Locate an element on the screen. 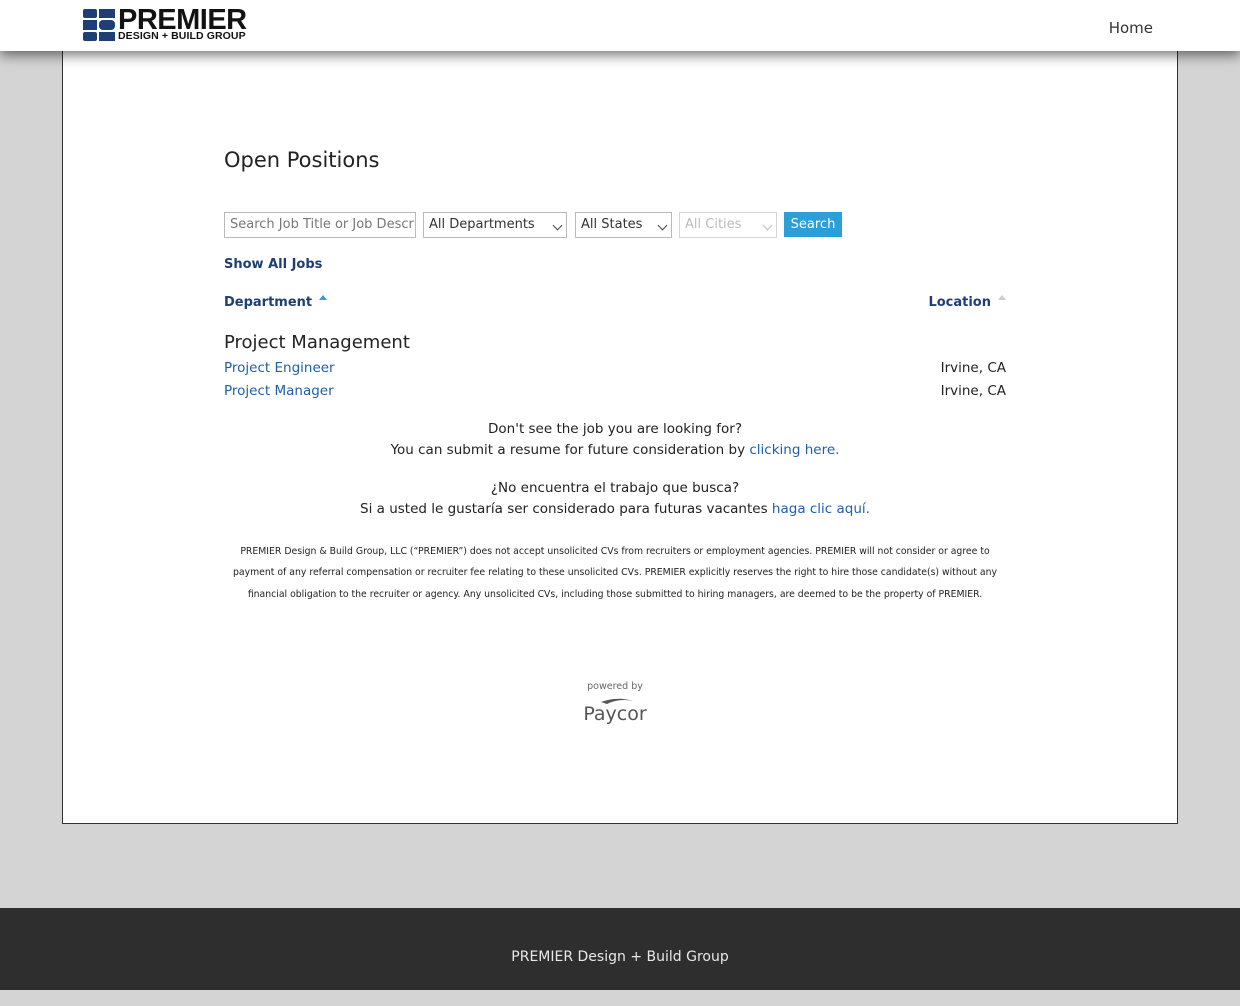 This screenshot has height=1006, width=1240. submit-resume-link: clicking here. is located at coordinates (794, 450).